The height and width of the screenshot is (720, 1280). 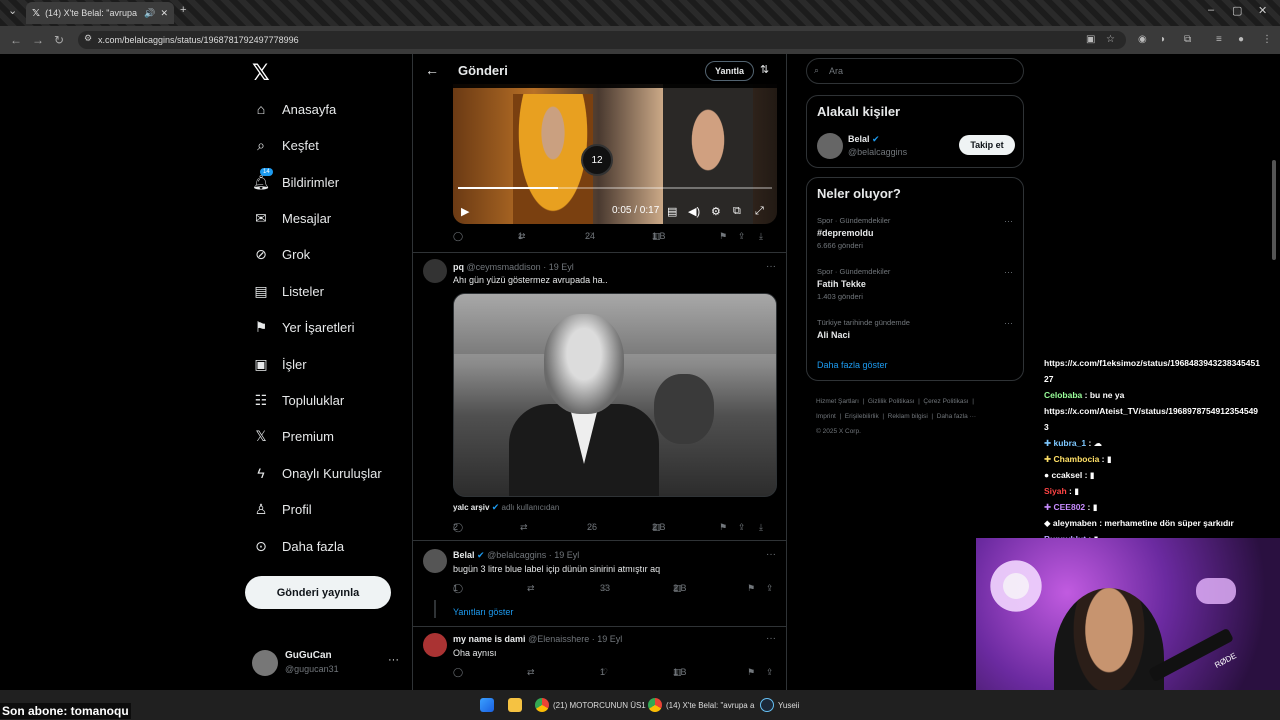 I want to click on star-icon: ☆, so click(x=1110, y=39).